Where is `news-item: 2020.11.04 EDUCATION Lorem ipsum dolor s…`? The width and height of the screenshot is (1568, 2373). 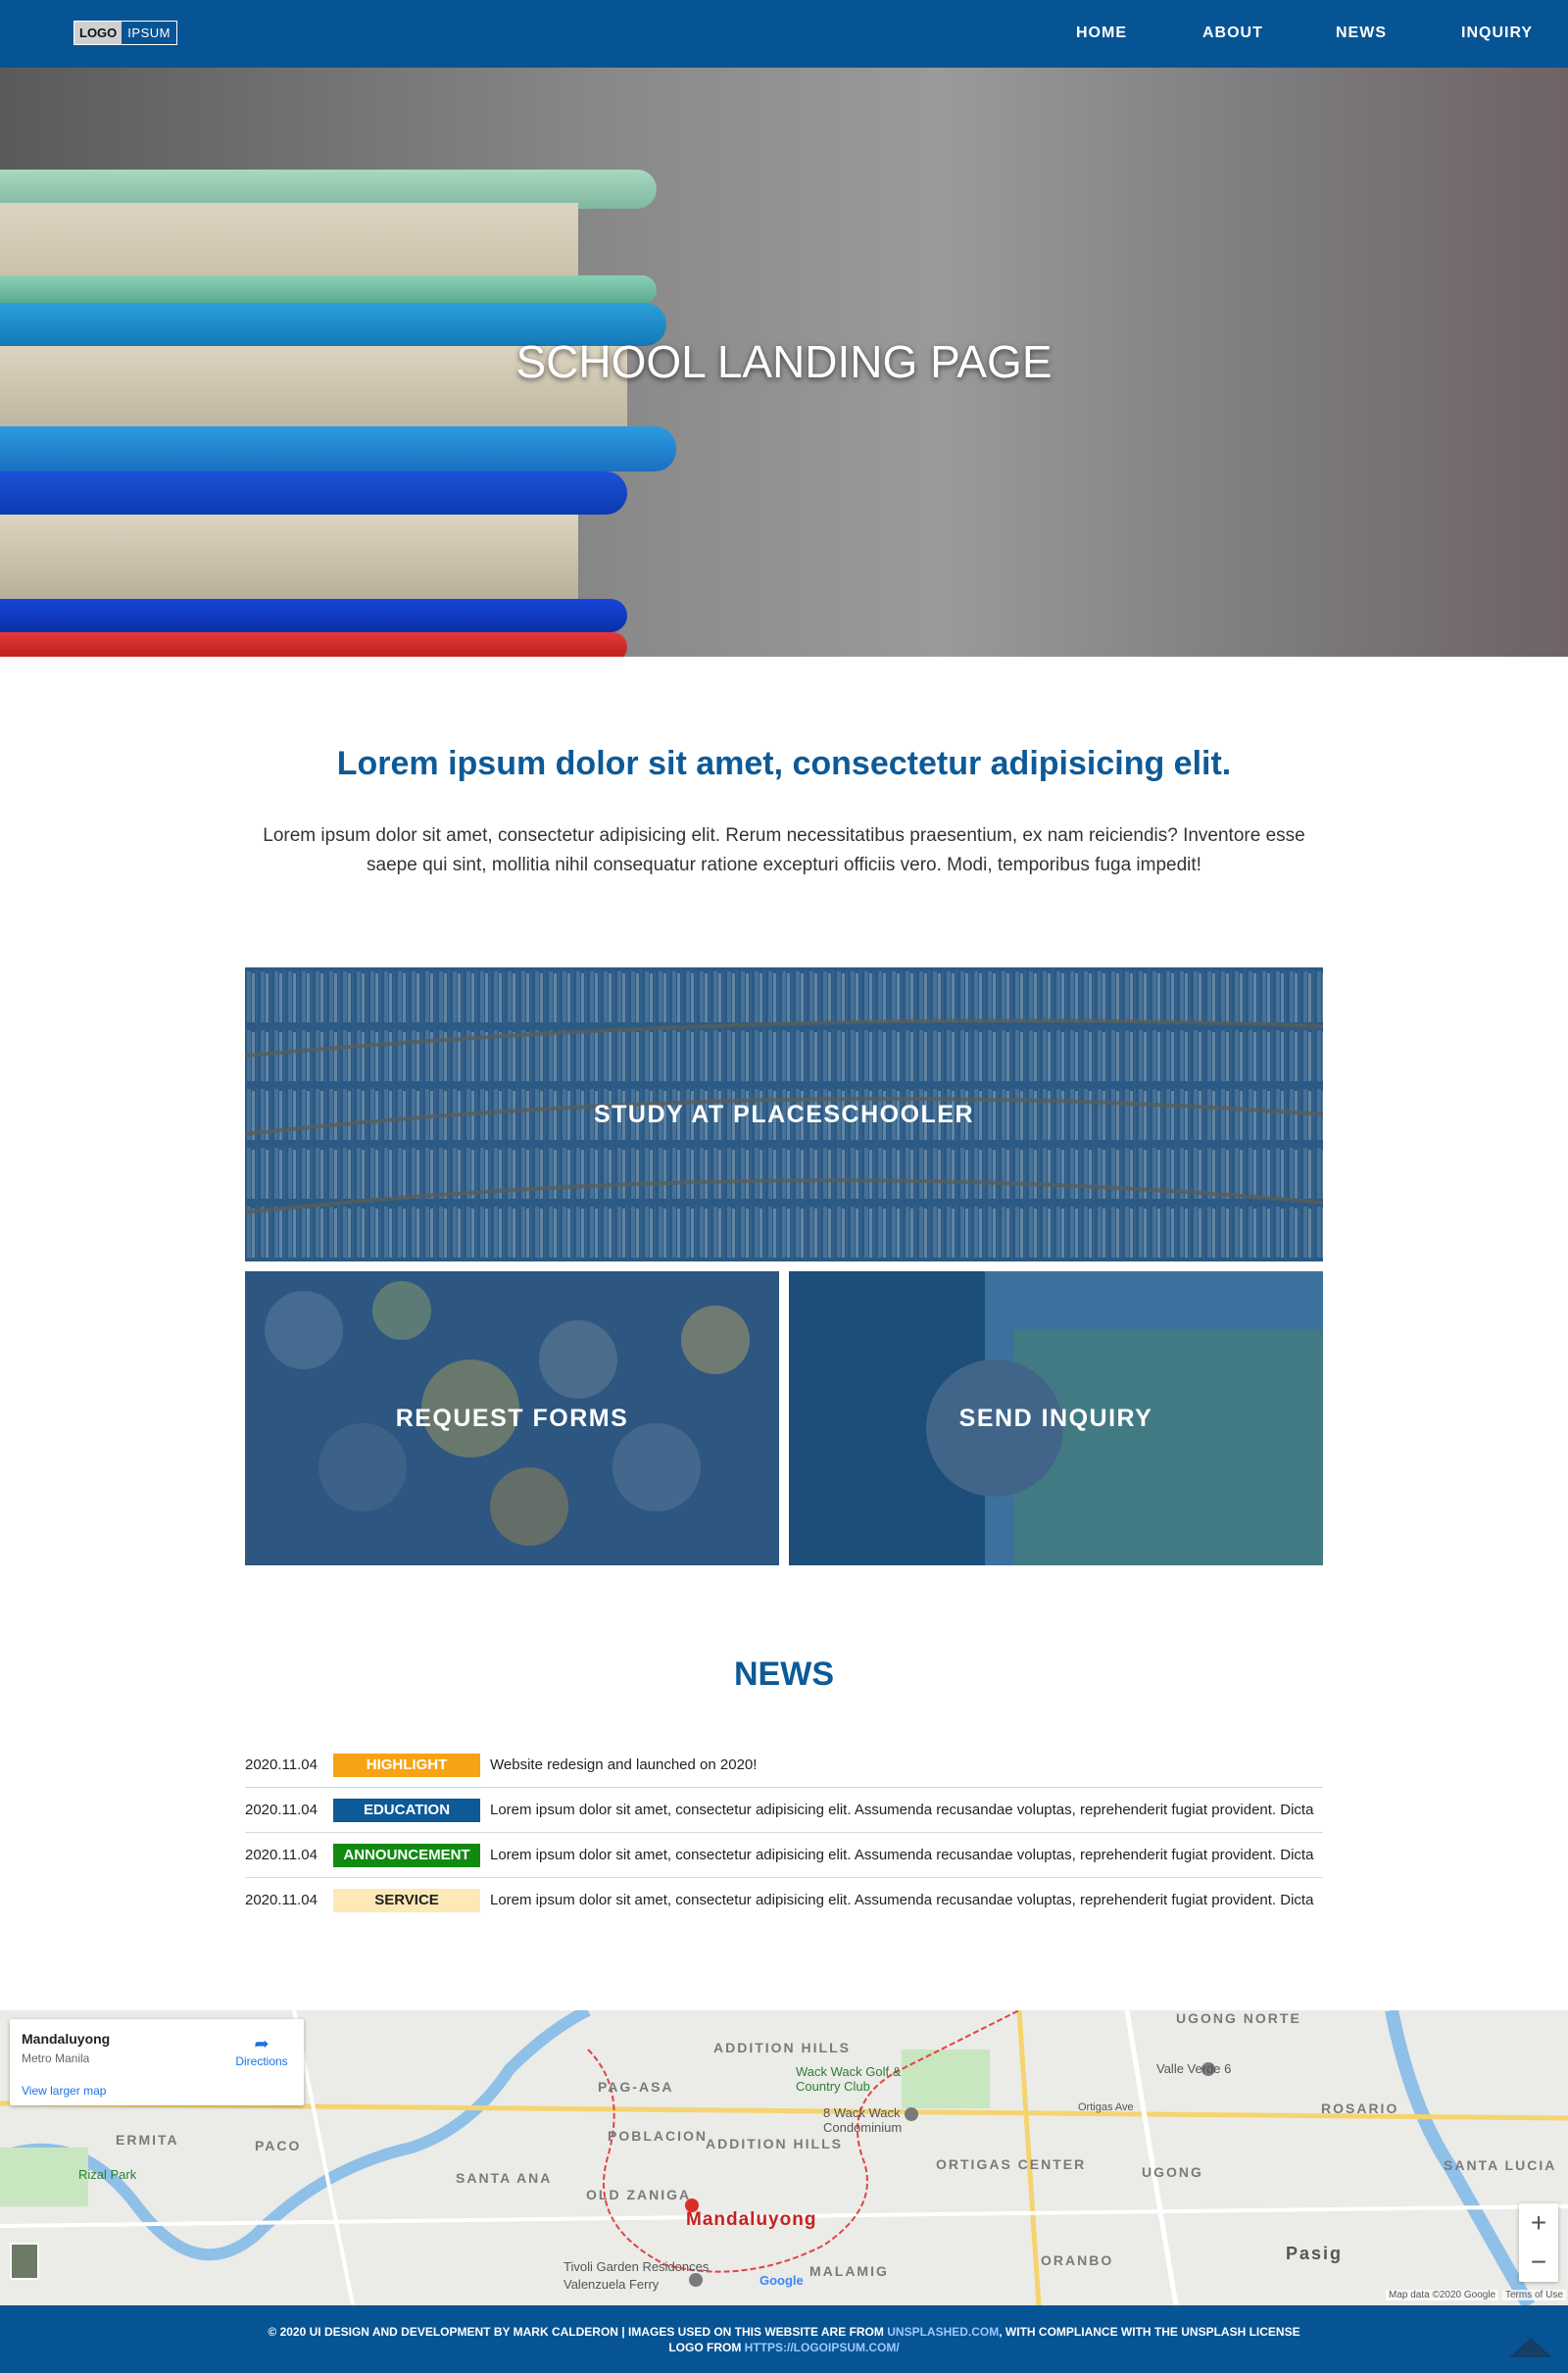 news-item: 2020.11.04 EDUCATION Lorem ipsum dolor s… is located at coordinates (784, 1810).